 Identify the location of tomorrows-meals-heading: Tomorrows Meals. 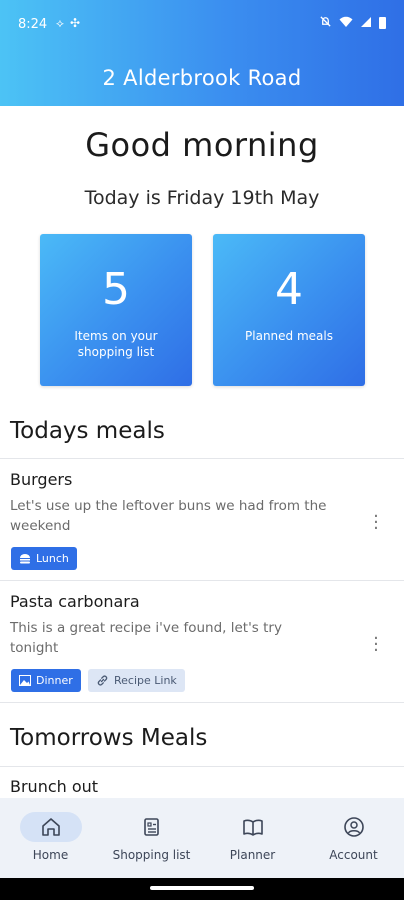
(109, 738).